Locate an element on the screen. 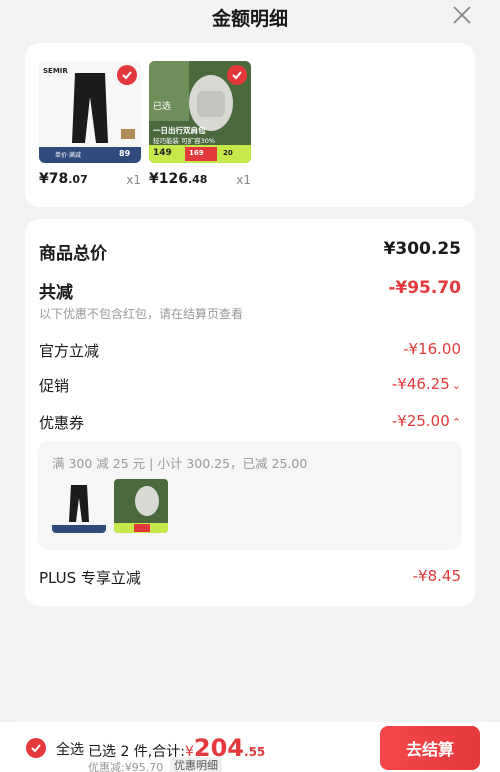 This screenshot has height=772, width=500. banner-text: 单价·满减 is located at coordinates (68, 155).